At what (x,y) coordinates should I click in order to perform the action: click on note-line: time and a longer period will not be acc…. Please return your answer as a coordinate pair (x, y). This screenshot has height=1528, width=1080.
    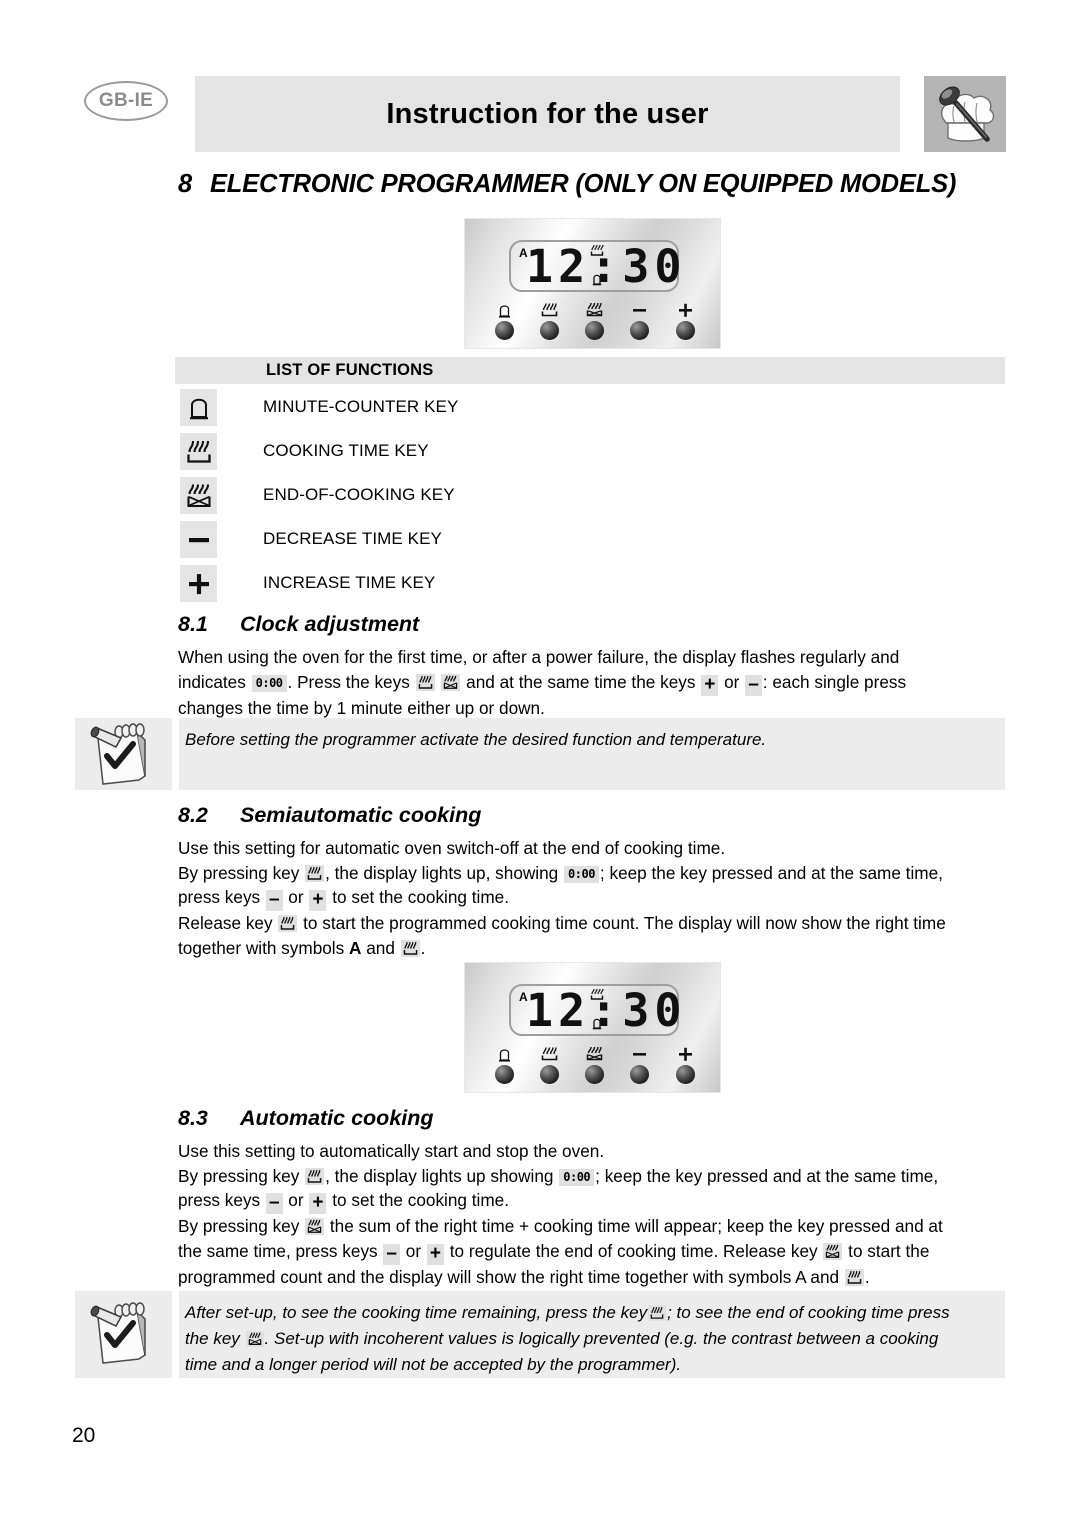
    Looking at the image, I should click on (433, 1364).